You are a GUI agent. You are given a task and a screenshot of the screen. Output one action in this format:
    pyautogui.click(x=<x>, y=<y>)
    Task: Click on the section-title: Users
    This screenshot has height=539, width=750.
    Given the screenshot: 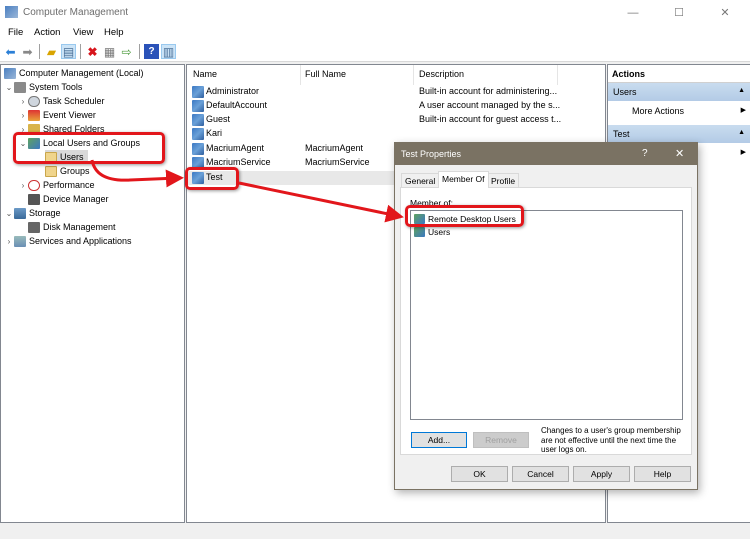 What is the action you would take?
    pyautogui.click(x=625, y=92)
    